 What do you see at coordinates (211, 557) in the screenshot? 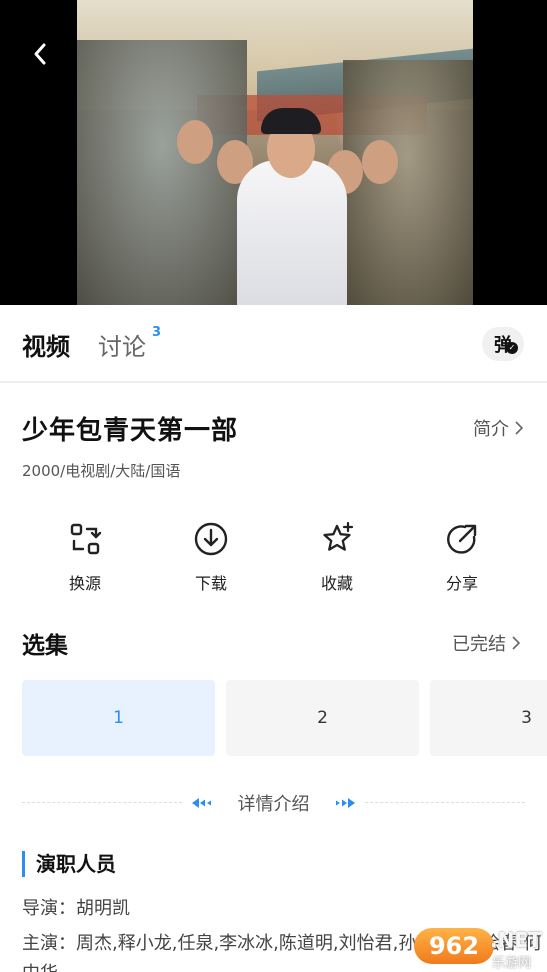
I see `download-button: 下载` at bounding box center [211, 557].